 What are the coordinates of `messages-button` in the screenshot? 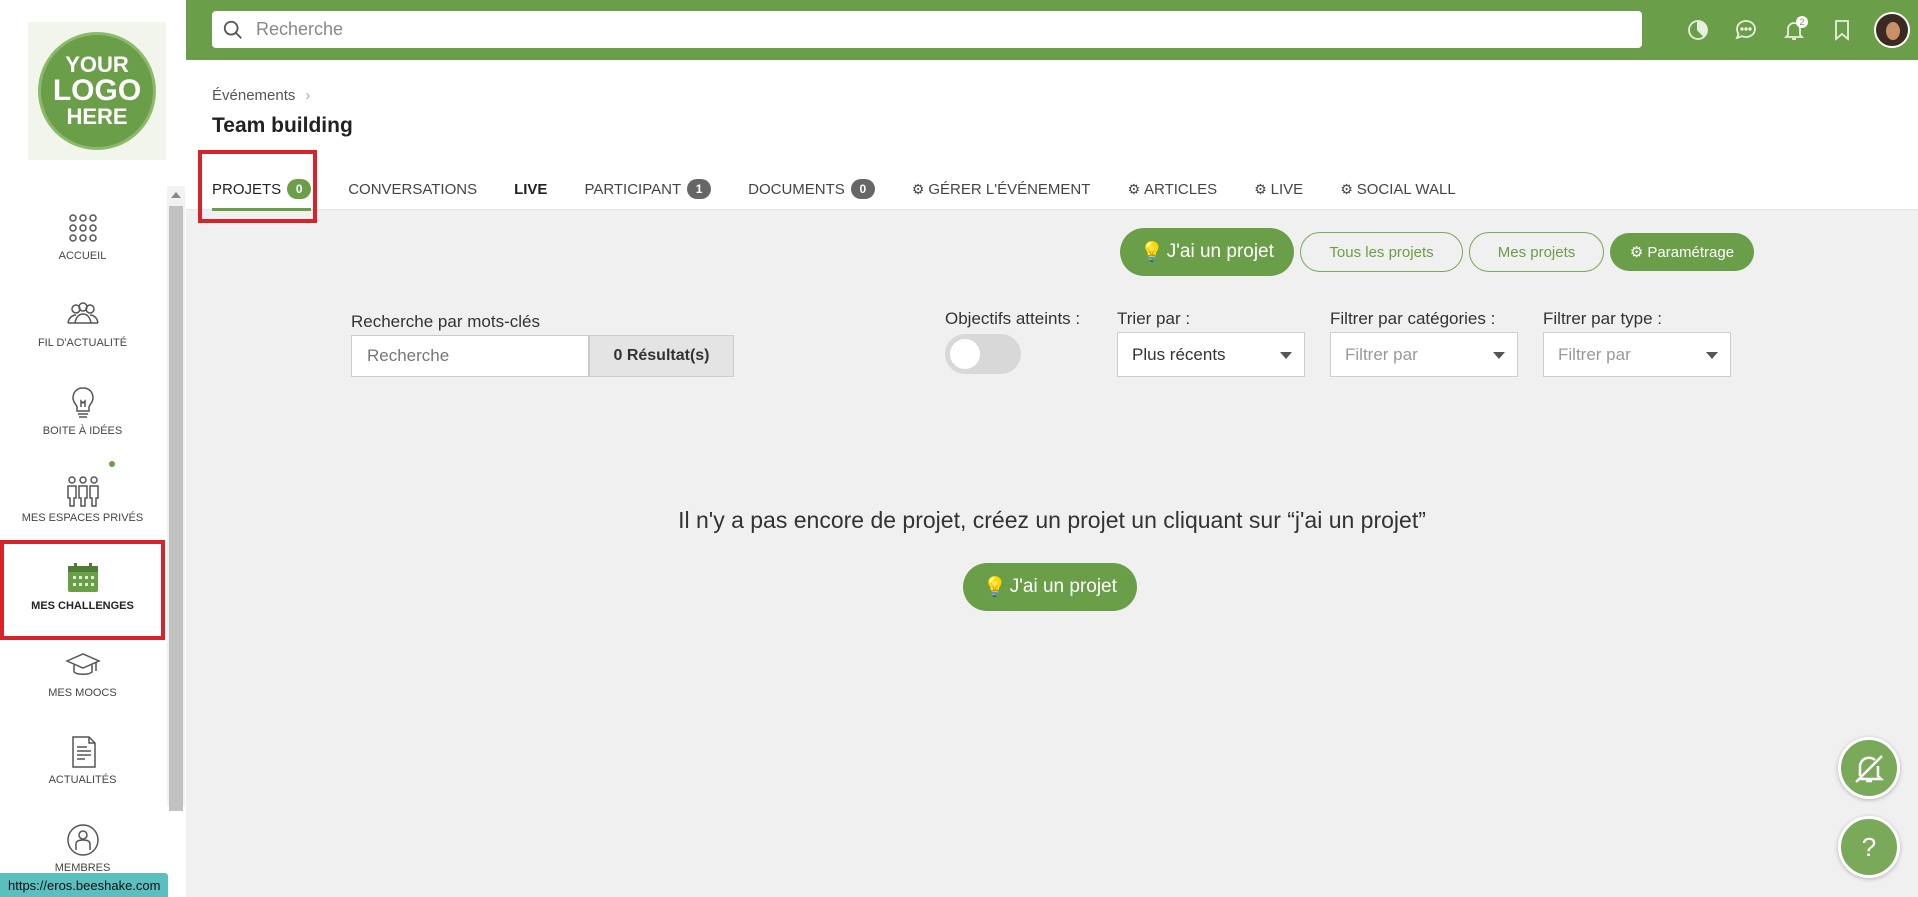 It's located at (1746, 30).